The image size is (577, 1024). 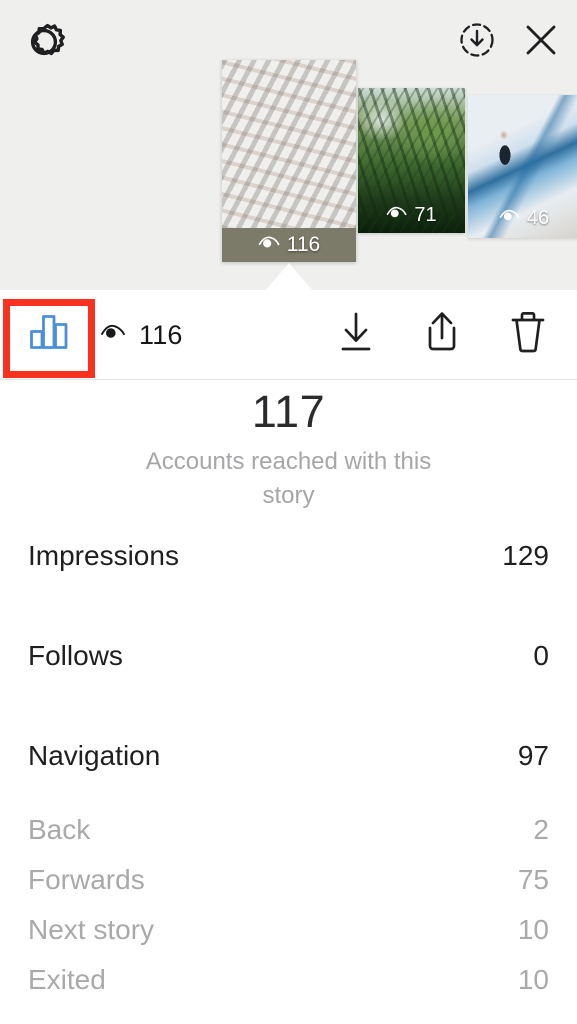 I want to click on metric-row-navigation: Navigation 97, so click(x=288, y=777).